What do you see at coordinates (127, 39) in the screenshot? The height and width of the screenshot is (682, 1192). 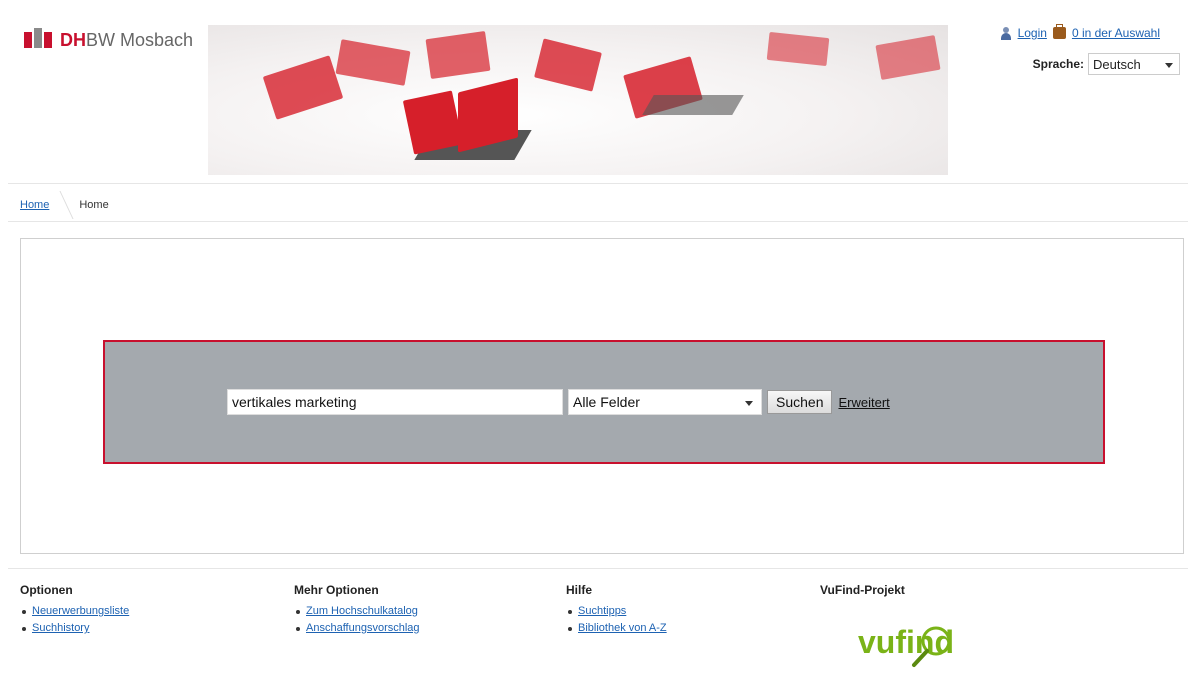 I see `logo-text: DHBW Mosbach` at bounding box center [127, 39].